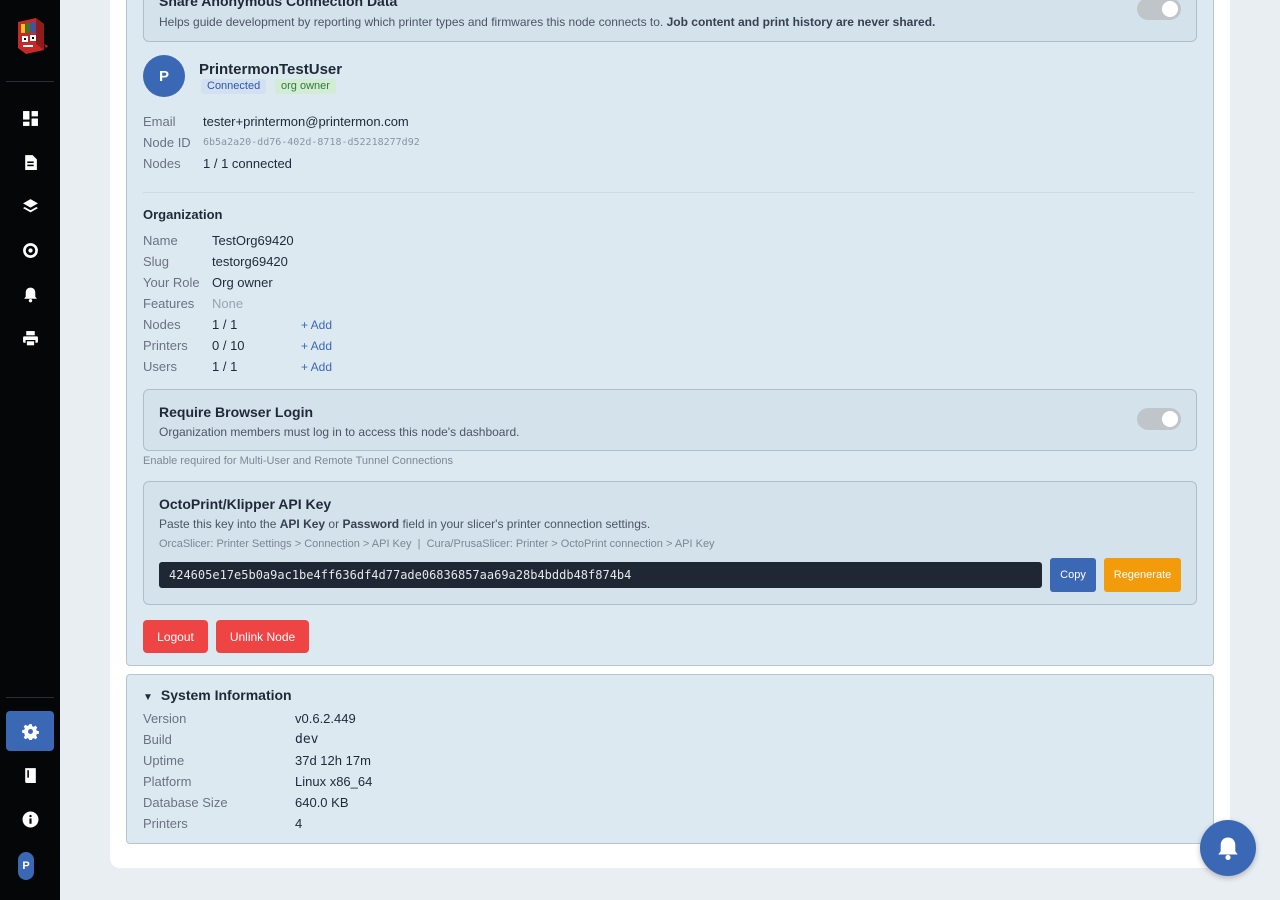  What do you see at coordinates (271, 69) in the screenshot?
I see `username: PrintermonTestUser` at bounding box center [271, 69].